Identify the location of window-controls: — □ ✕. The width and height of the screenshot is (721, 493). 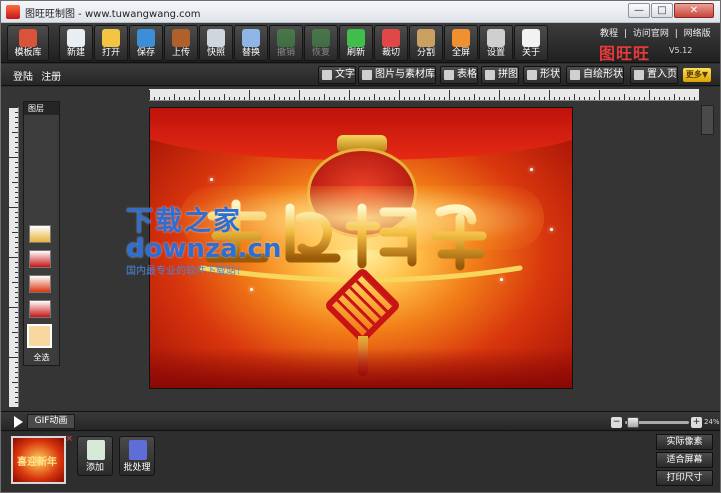
(670, 10).